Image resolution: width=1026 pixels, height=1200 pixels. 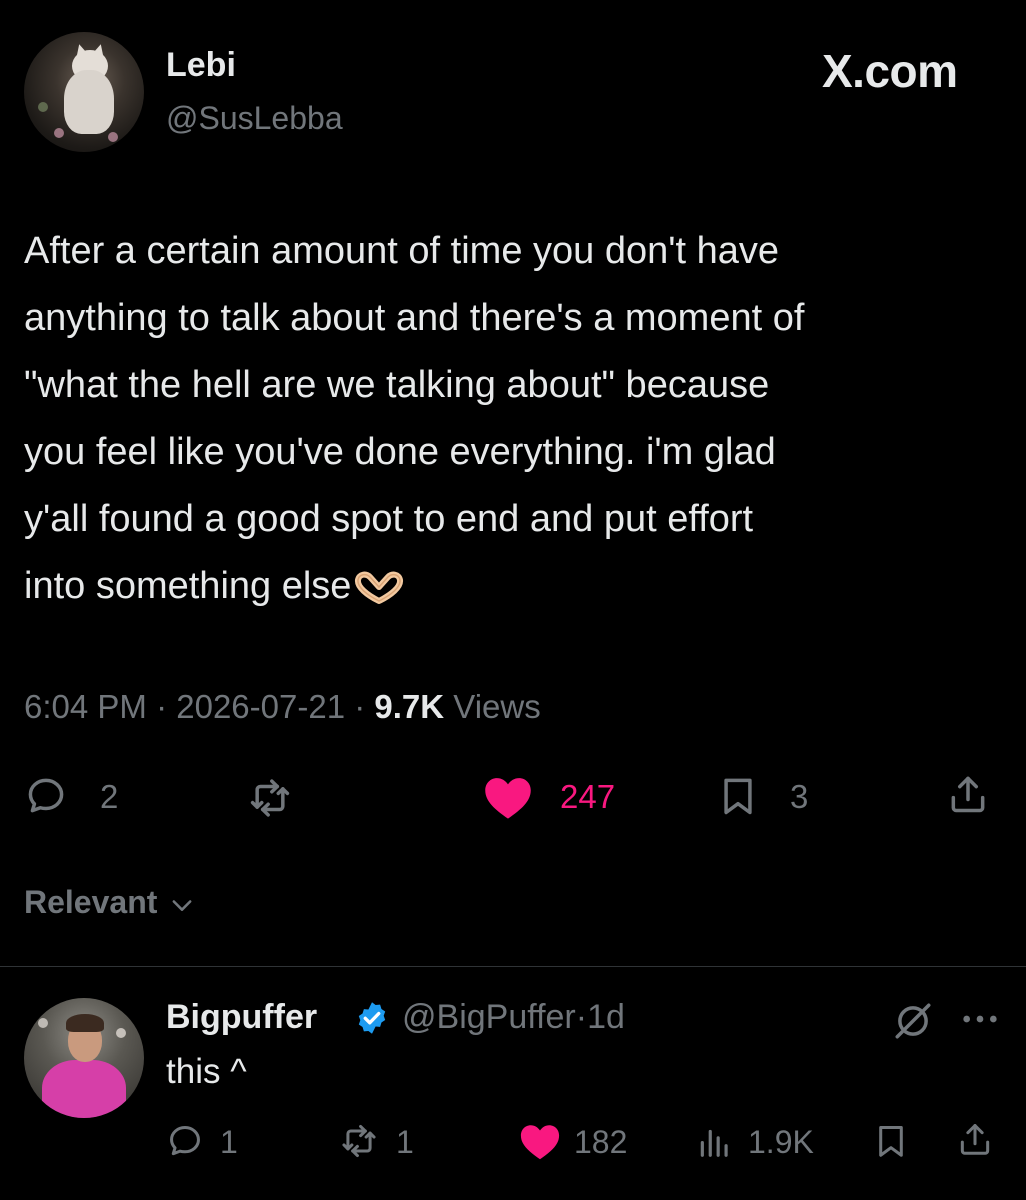 I want to click on reply-author-handle: @BigPuffer, so click(x=489, y=1017).